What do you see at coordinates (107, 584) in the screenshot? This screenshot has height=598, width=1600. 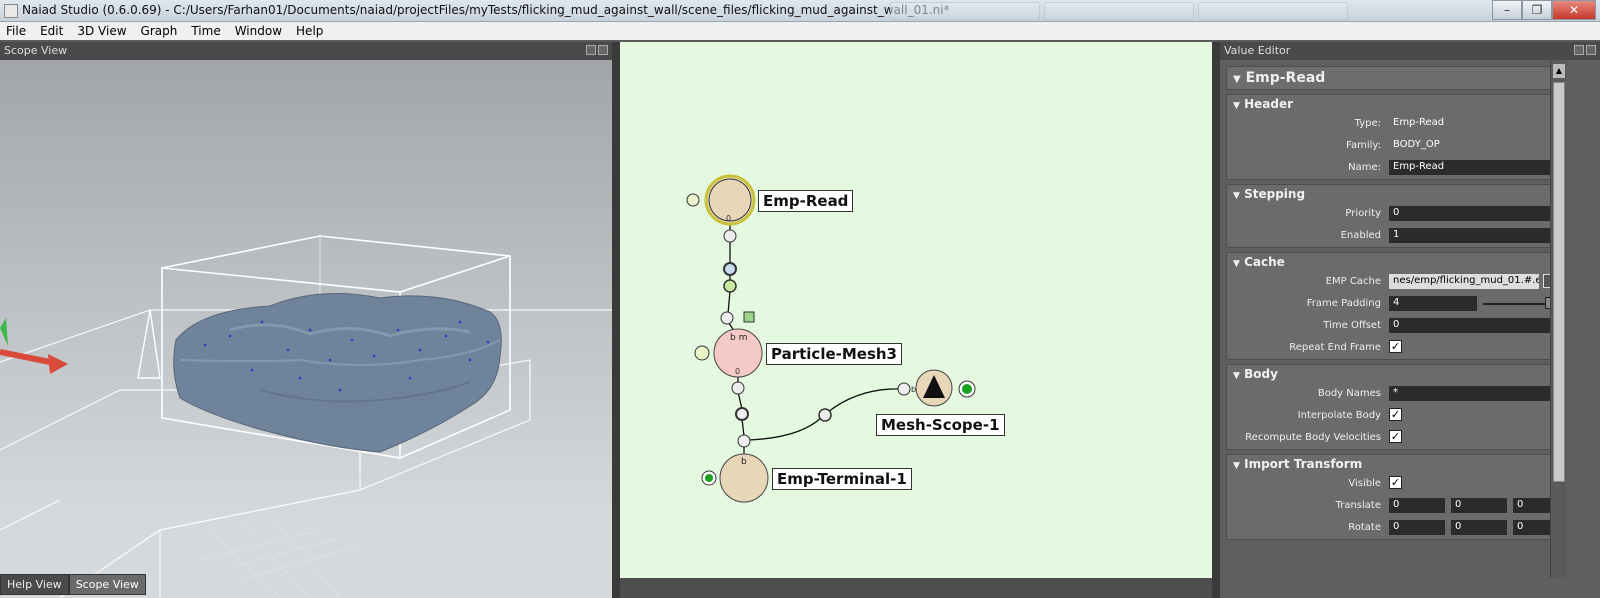 I see `tab-scope-view: Scope View` at bounding box center [107, 584].